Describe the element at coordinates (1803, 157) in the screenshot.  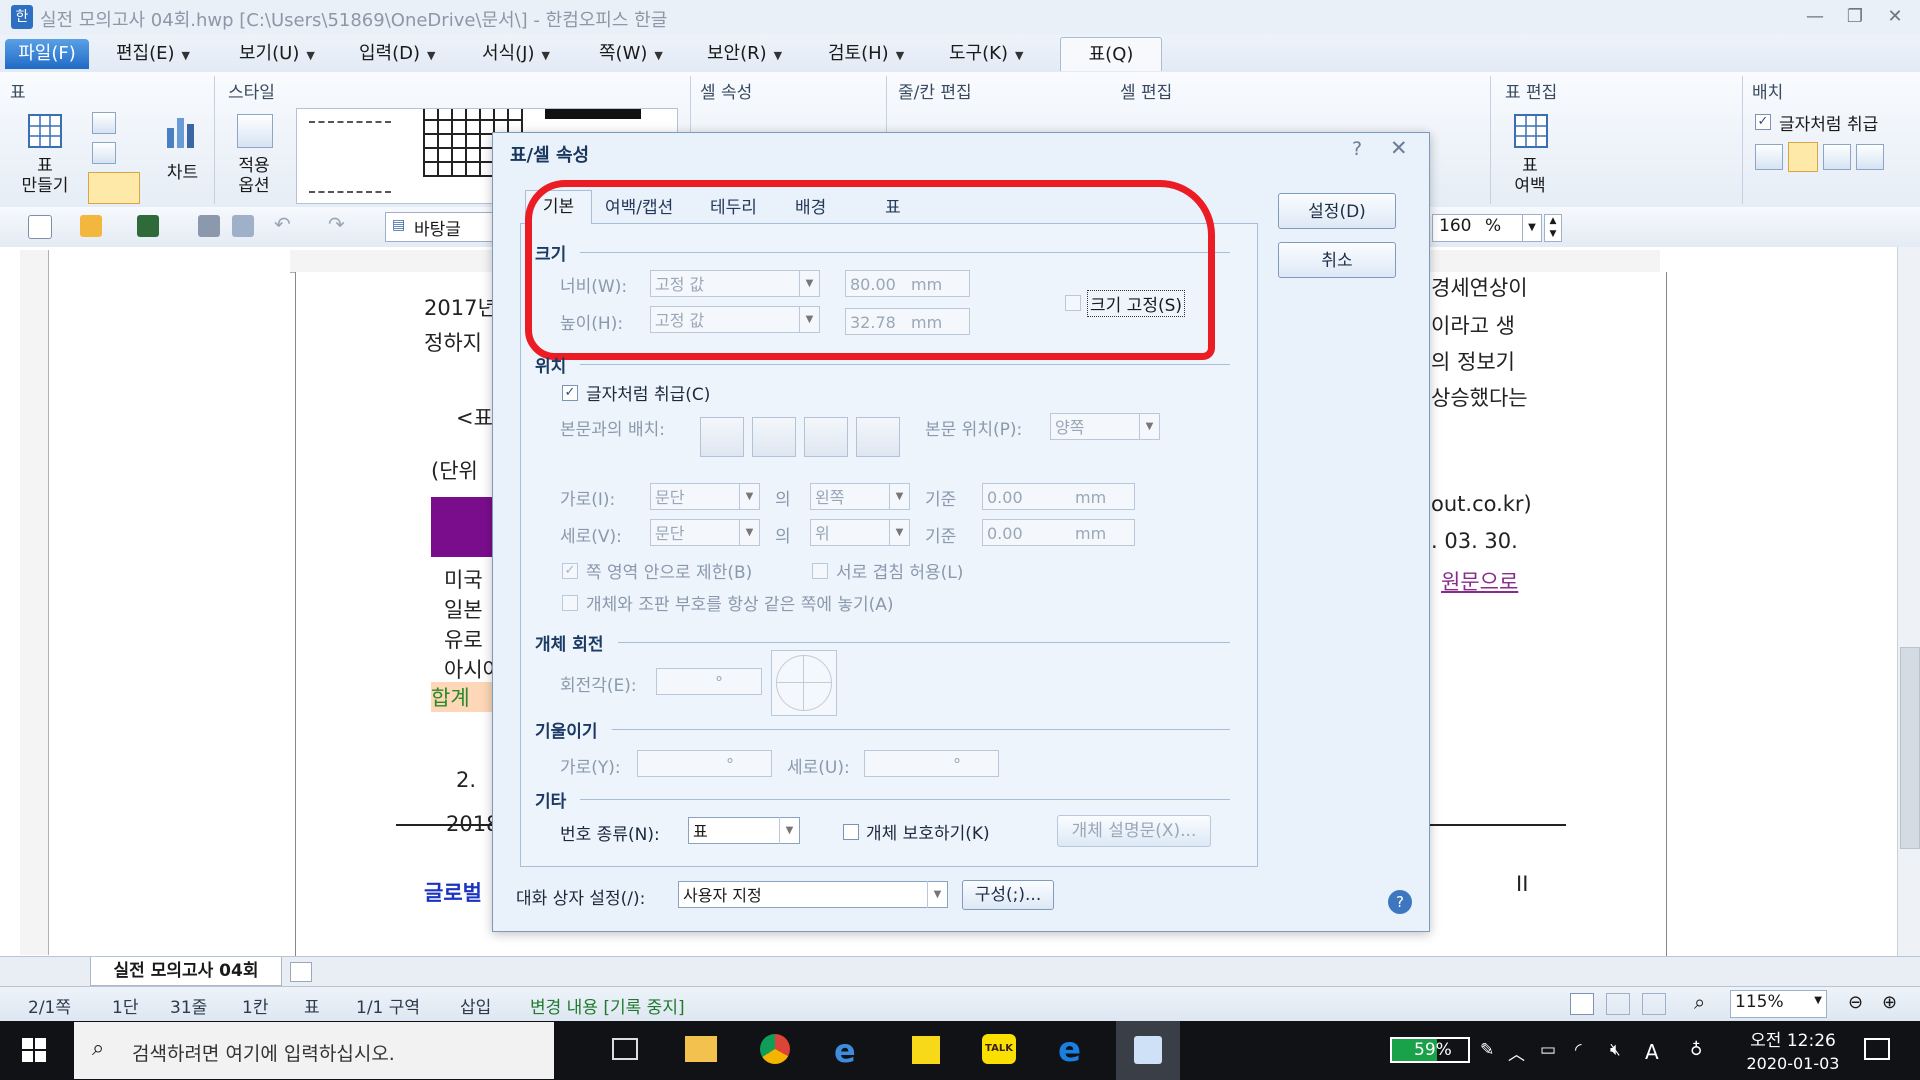
I see `wrap-tight-icon` at that location.